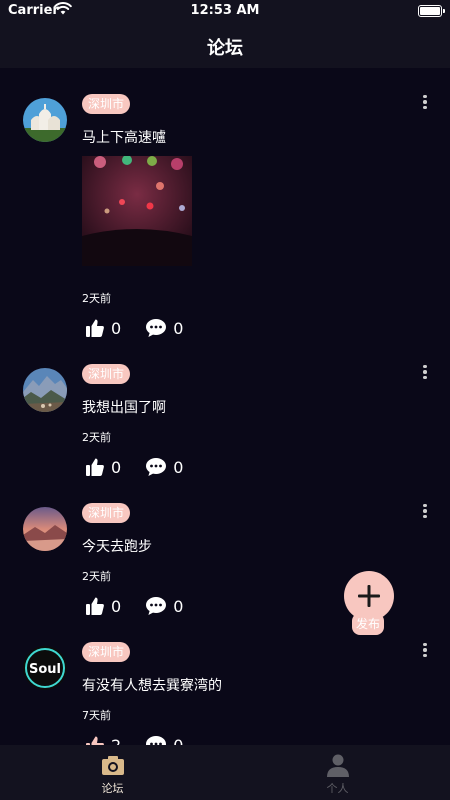 The width and height of the screenshot is (450, 800). I want to click on tab-label: 个人, so click(337, 788).